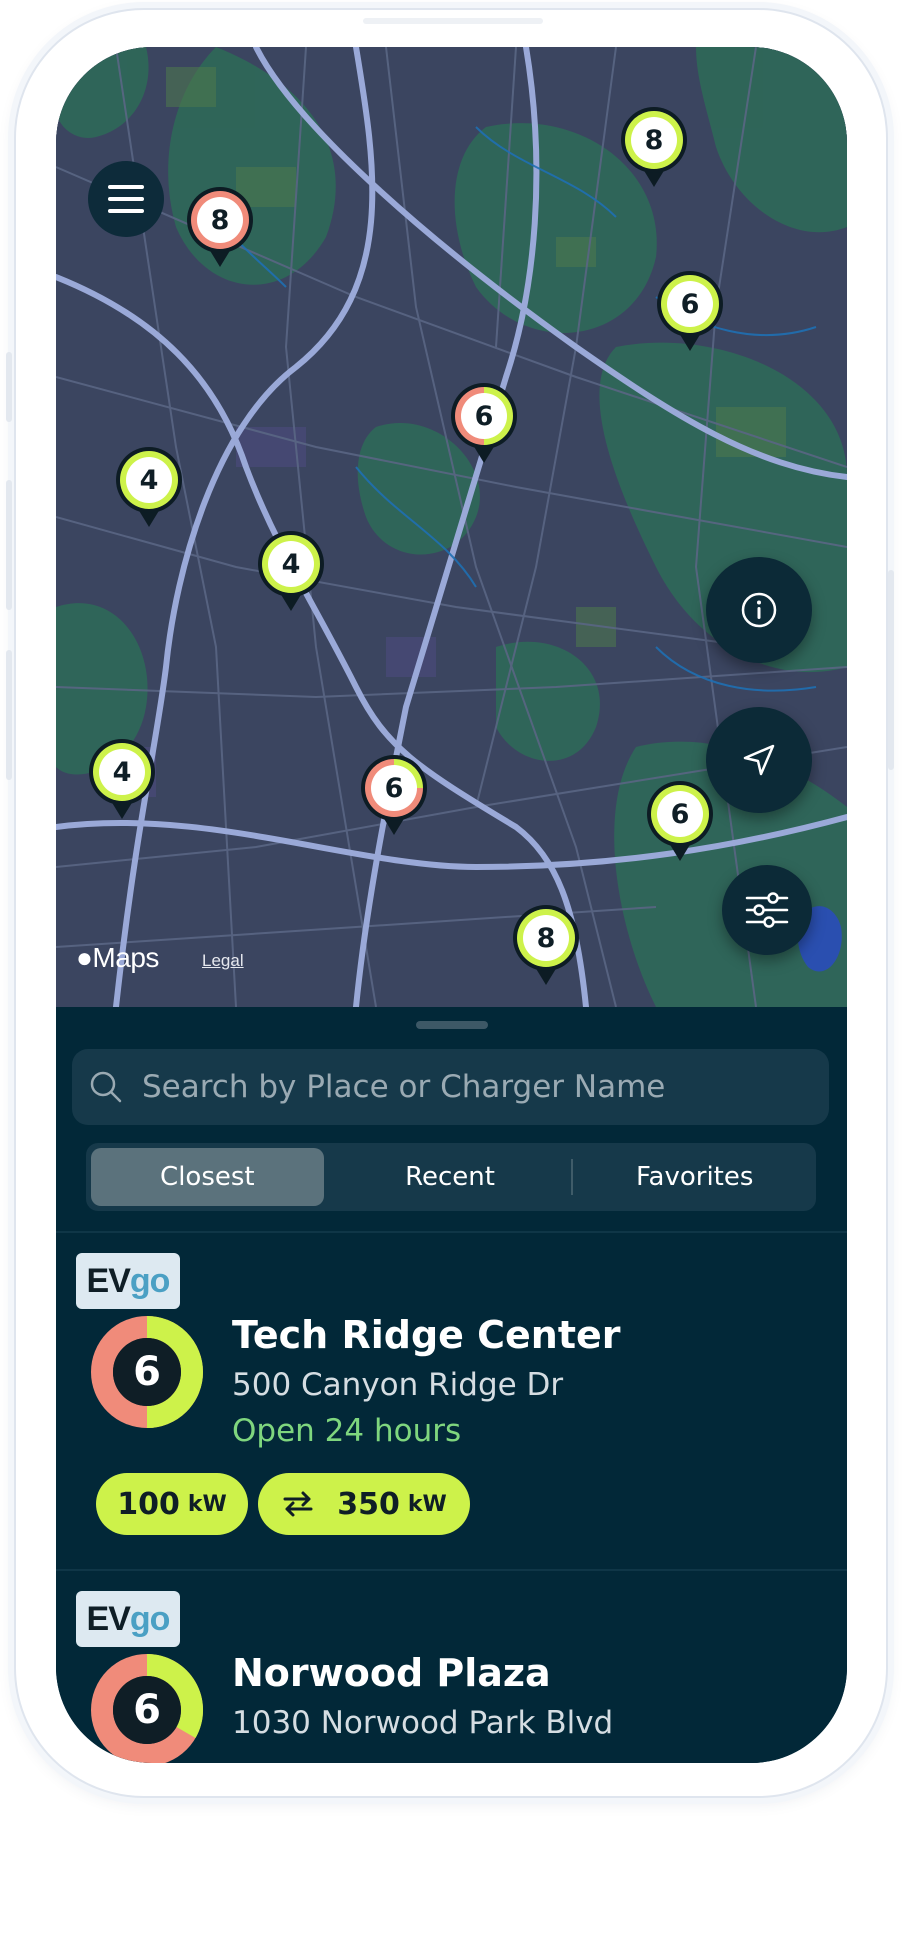  What do you see at coordinates (453, 21) in the screenshot?
I see `speaker-slot` at bounding box center [453, 21].